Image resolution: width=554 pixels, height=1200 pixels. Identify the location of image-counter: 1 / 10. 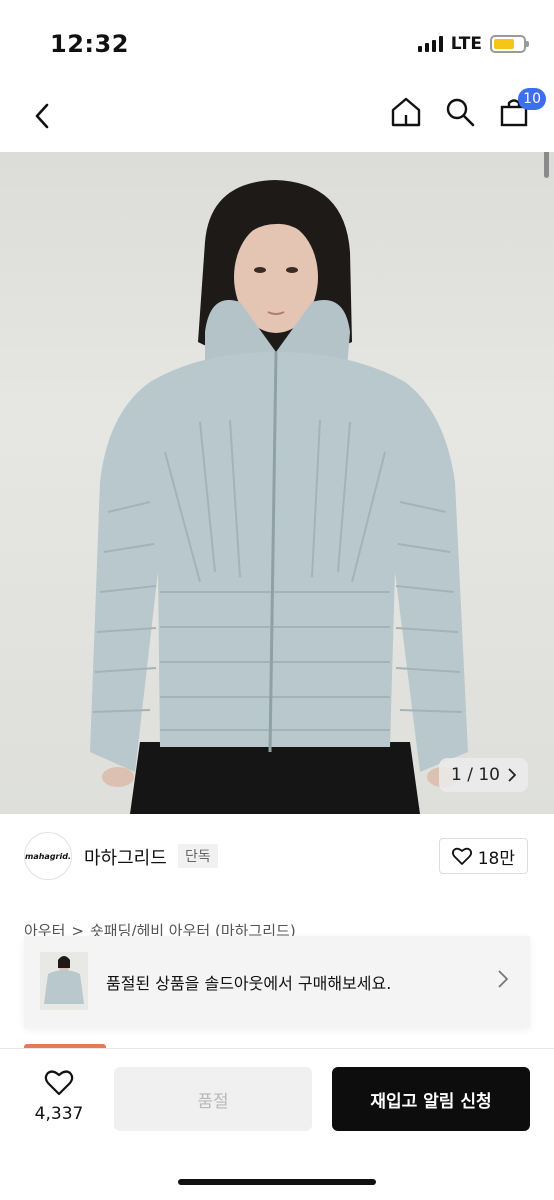
(483, 775).